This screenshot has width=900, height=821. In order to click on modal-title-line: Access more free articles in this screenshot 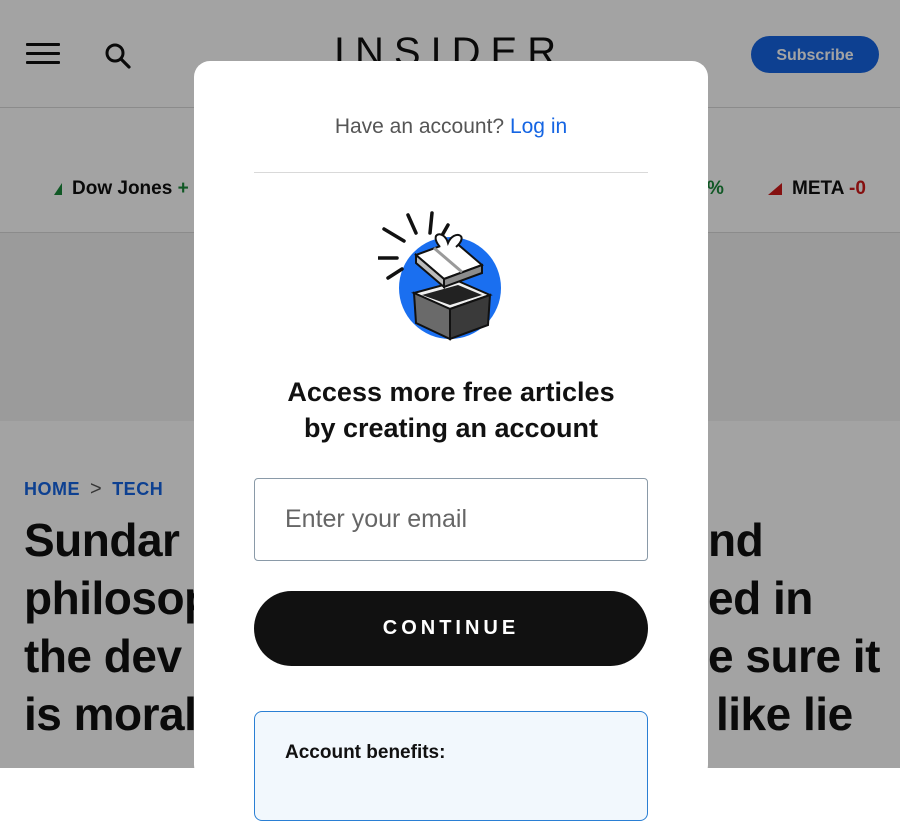, I will do `click(451, 392)`.